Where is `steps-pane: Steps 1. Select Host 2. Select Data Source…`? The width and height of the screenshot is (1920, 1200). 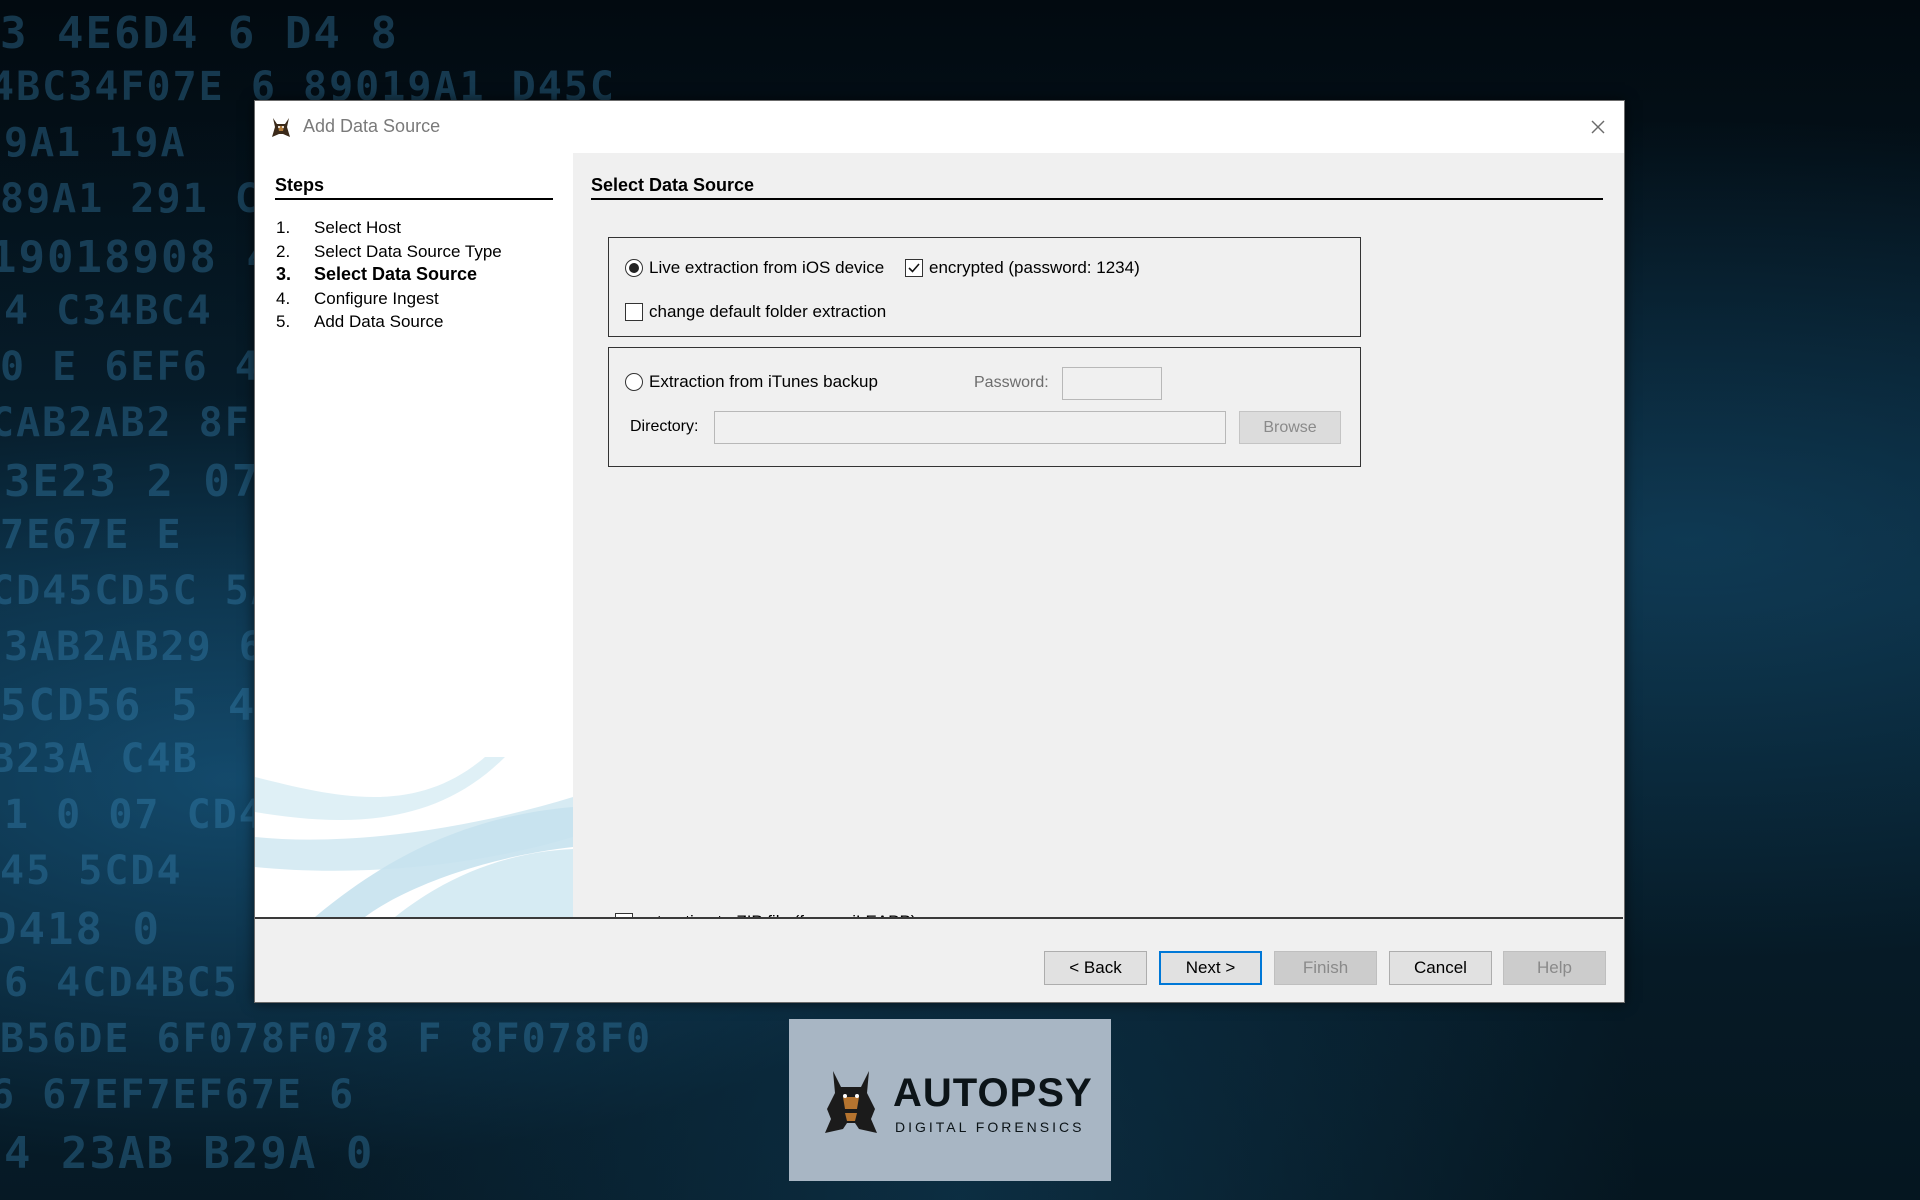 steps-pane: Steps 1. Select Host 2. Select Data Source… is located at coordinates (414, 535).